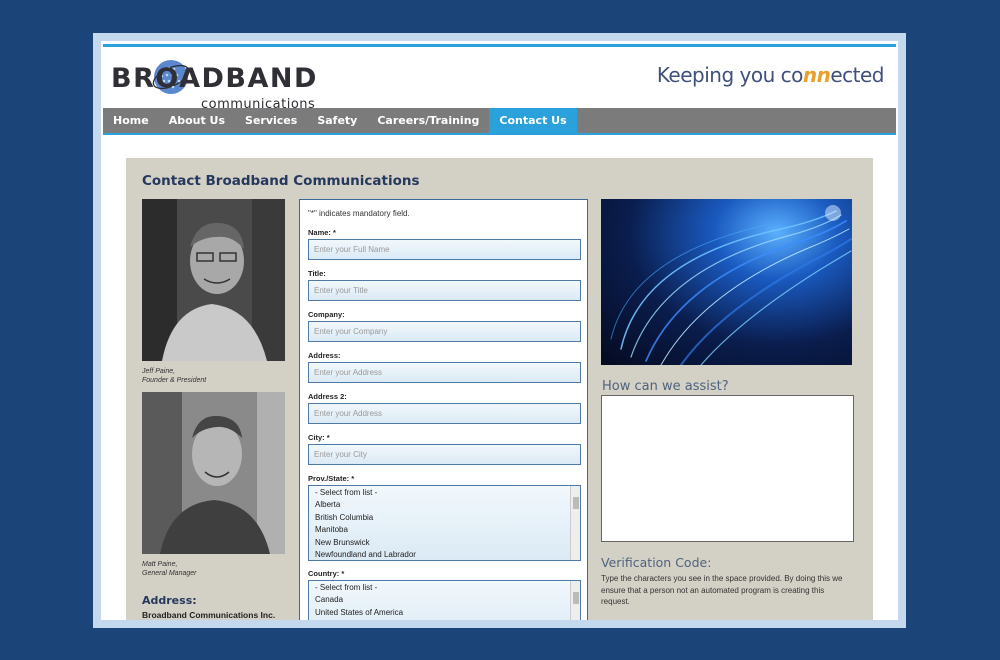  I want to click on province-option: British Columbia, so click(441, 518).